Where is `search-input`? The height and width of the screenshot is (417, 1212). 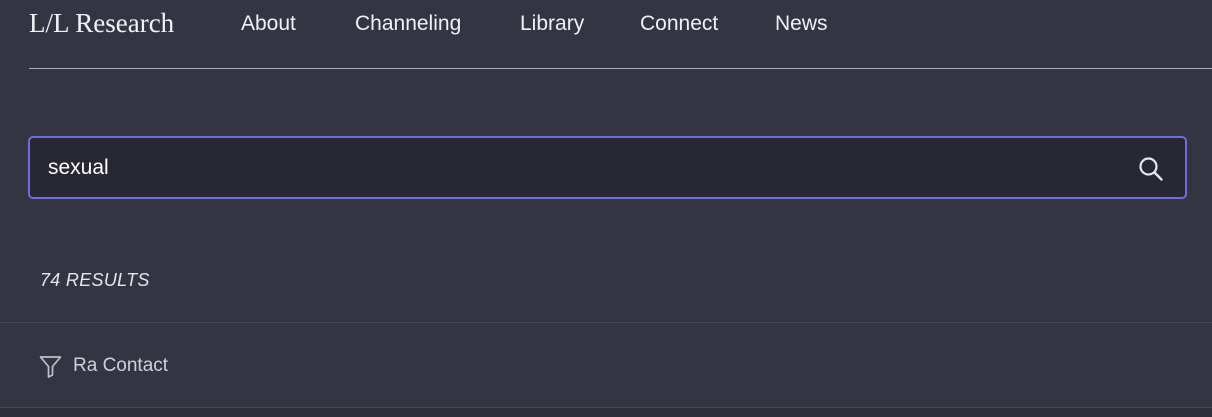 search-input is located at coordinates (570, 167).